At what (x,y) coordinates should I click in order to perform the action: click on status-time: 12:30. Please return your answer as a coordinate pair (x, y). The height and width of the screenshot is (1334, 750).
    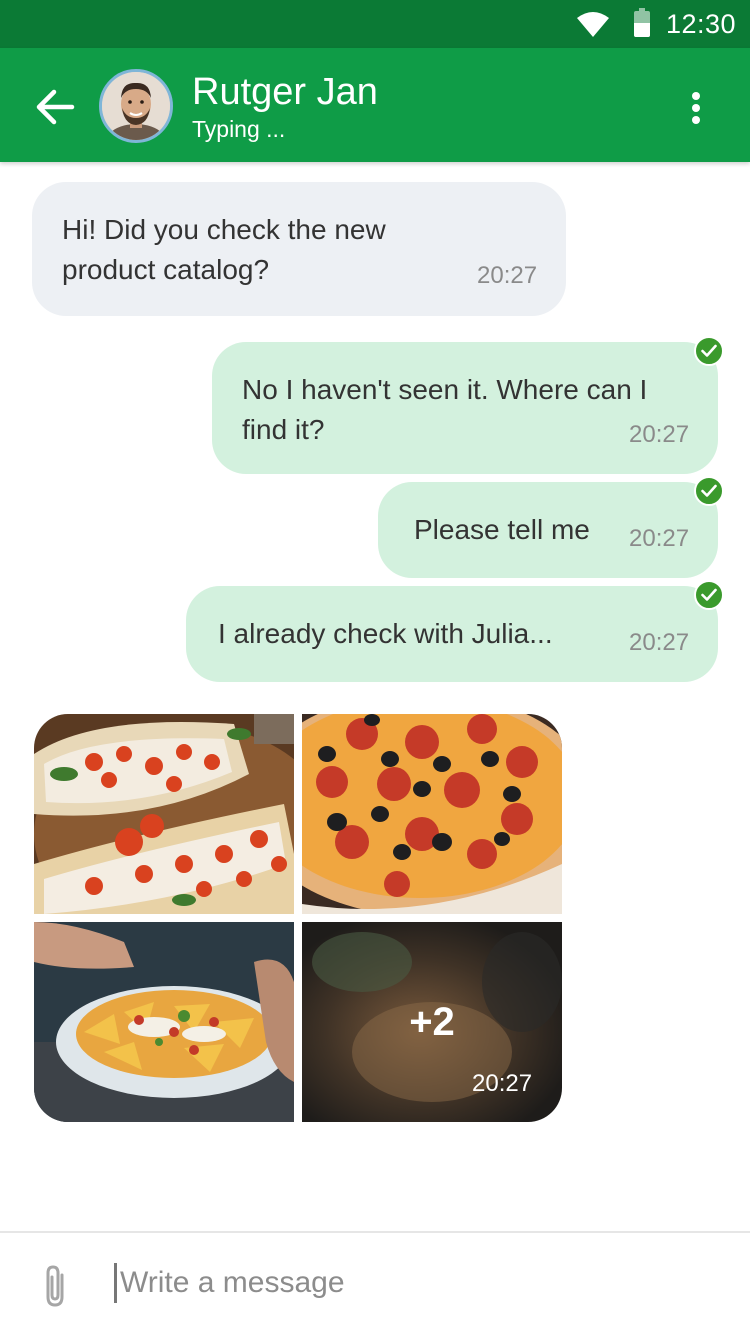
    Looking at the image, I should click on (701, 24).